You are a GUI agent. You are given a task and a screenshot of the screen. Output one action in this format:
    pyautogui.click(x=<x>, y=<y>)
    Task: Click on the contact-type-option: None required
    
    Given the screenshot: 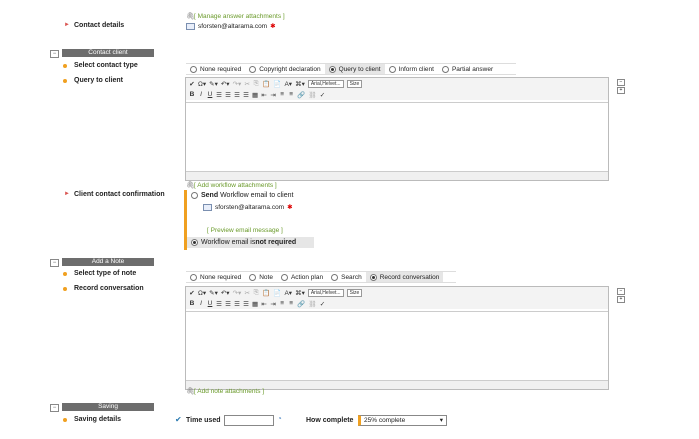 What is the action you would take?
    pyautogui.click(x=215, y=69)
    